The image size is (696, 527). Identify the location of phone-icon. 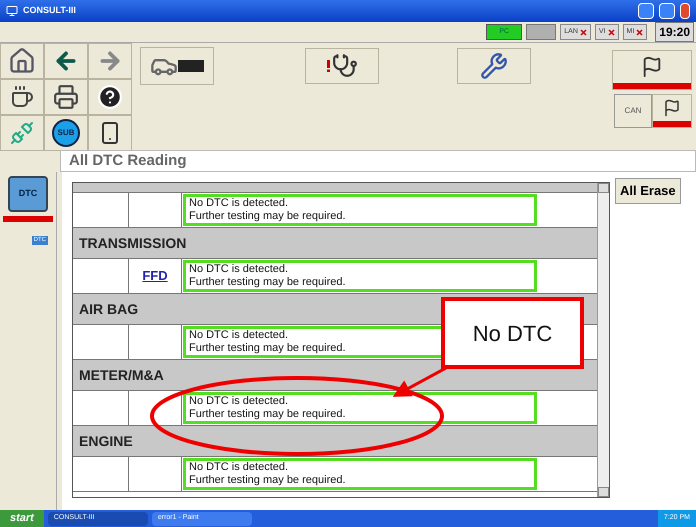
(110, 133).